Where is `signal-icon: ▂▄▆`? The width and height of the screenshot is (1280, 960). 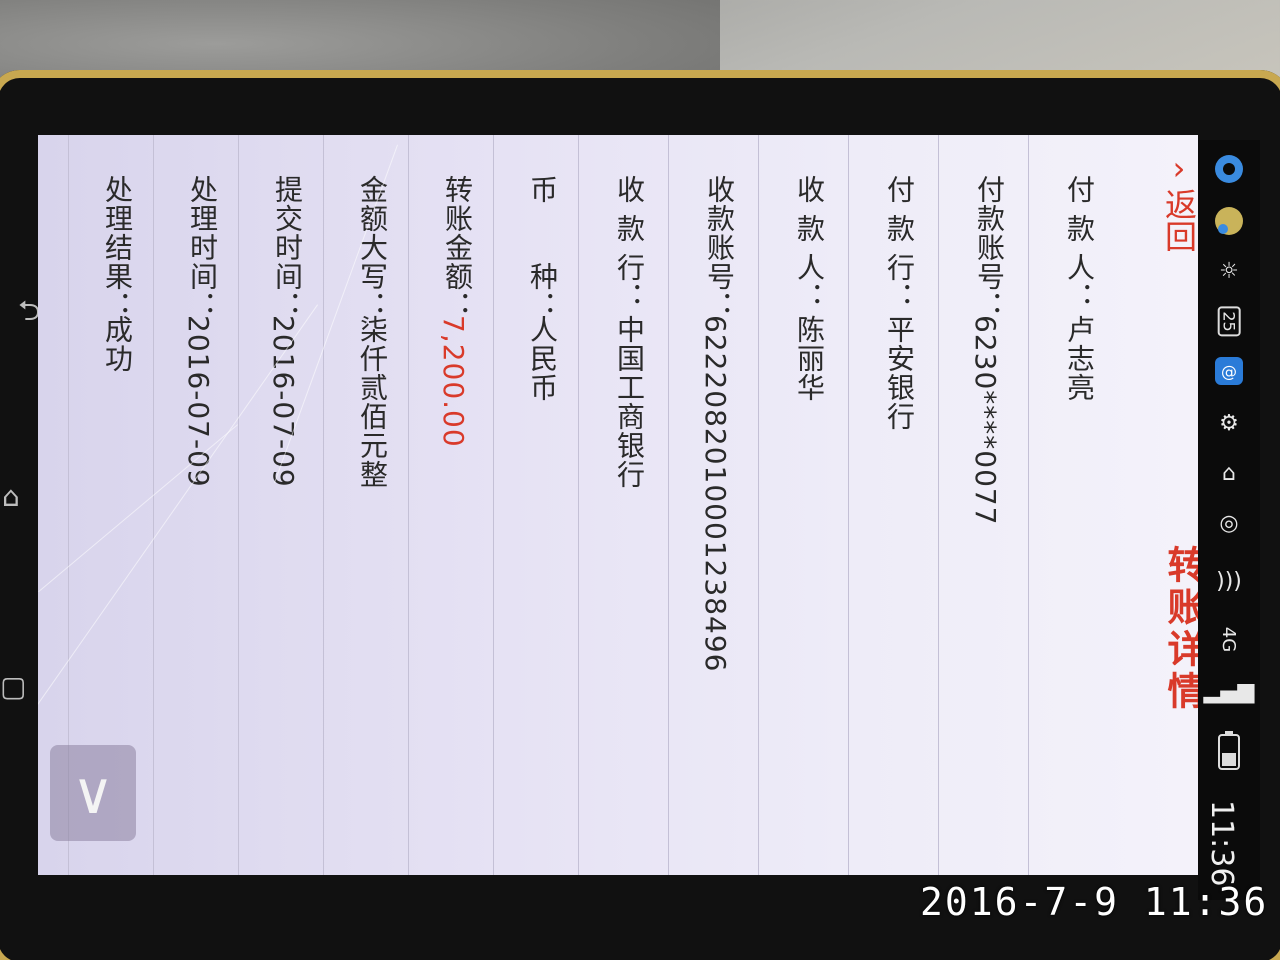
signal-icon: ▂▄▆ is located at coordinates (1229, 691).